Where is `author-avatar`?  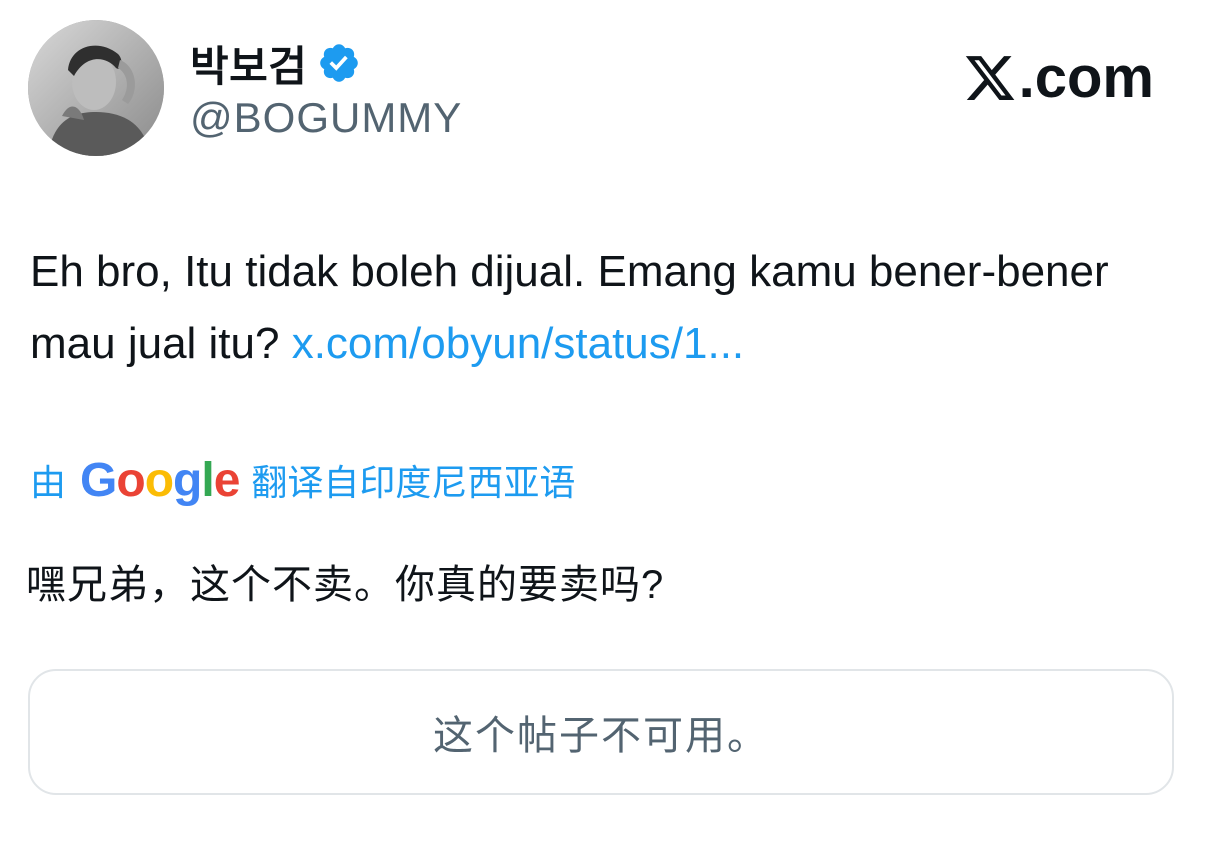
author-avatar is located at coordinates (96, 88).